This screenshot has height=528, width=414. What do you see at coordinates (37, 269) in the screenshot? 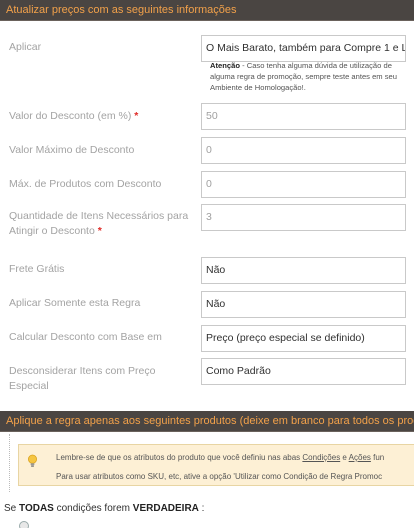
I see `free-shipping-label: Frete Grátis` at bounding box center [37, 269].